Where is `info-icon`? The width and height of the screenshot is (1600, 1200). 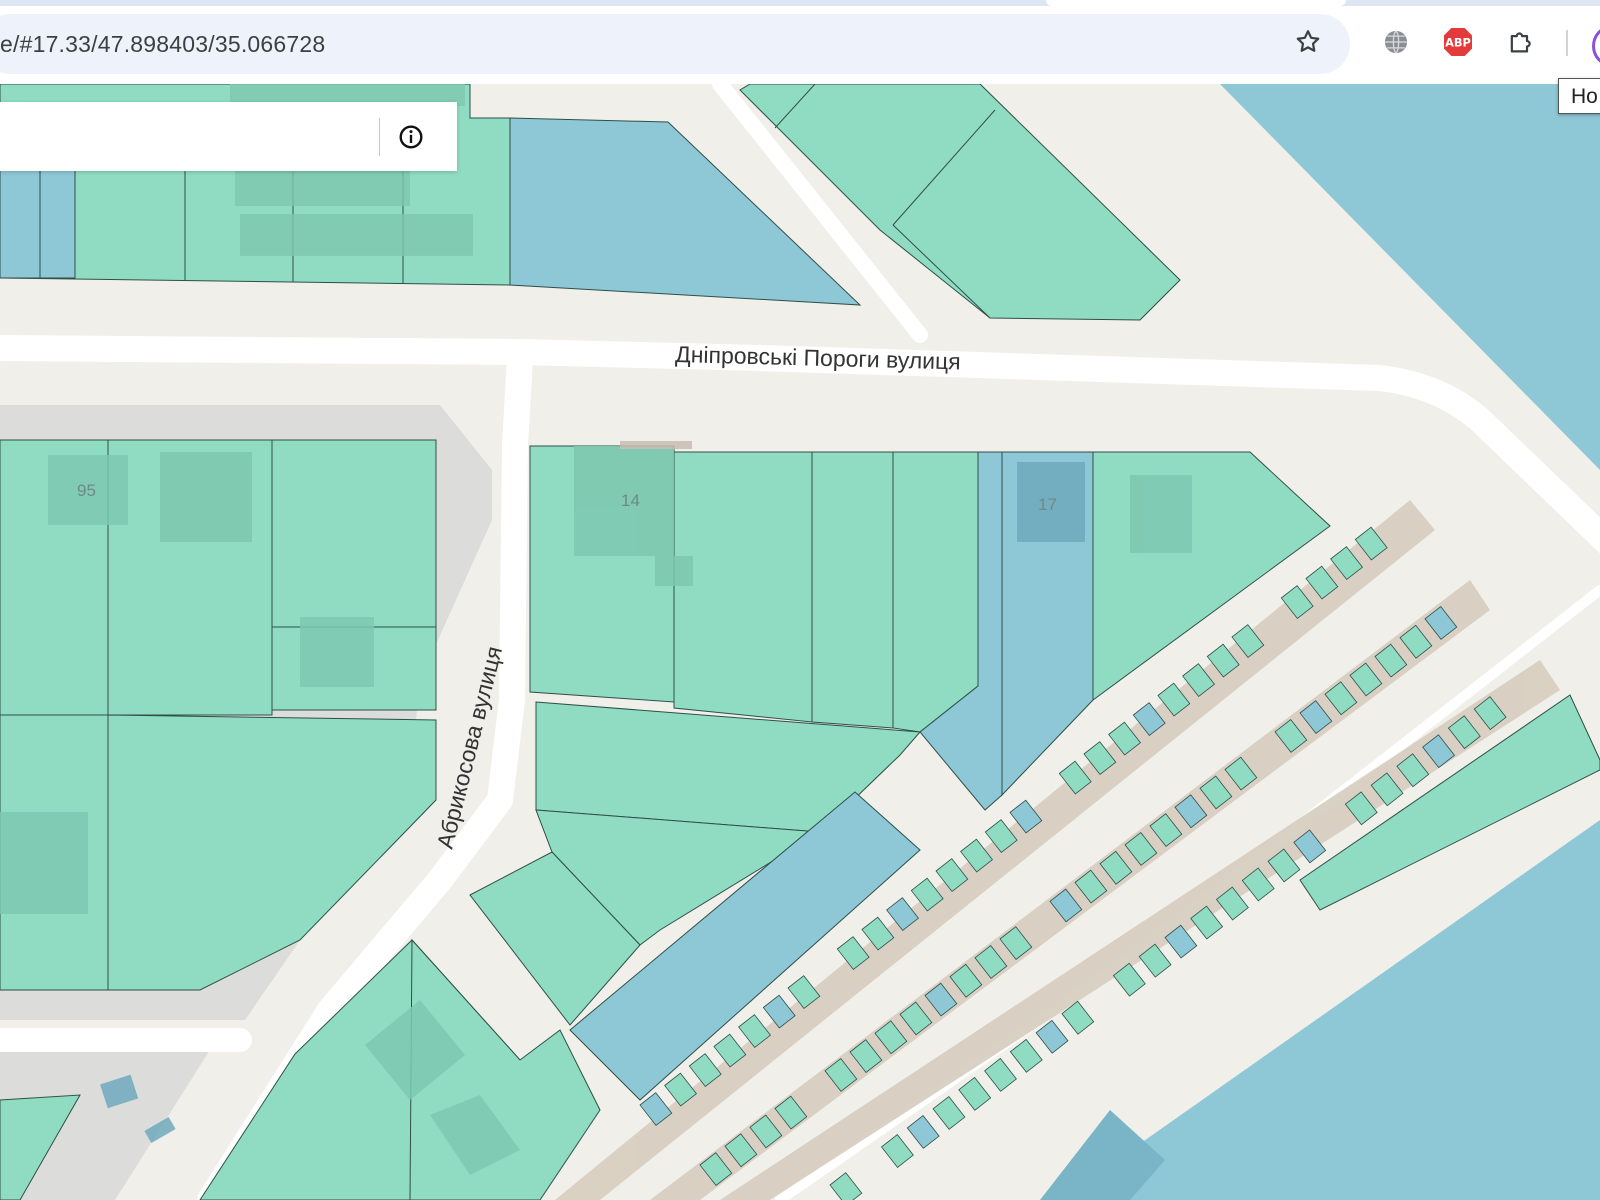 info-icon is located at coordinates (411, 137).